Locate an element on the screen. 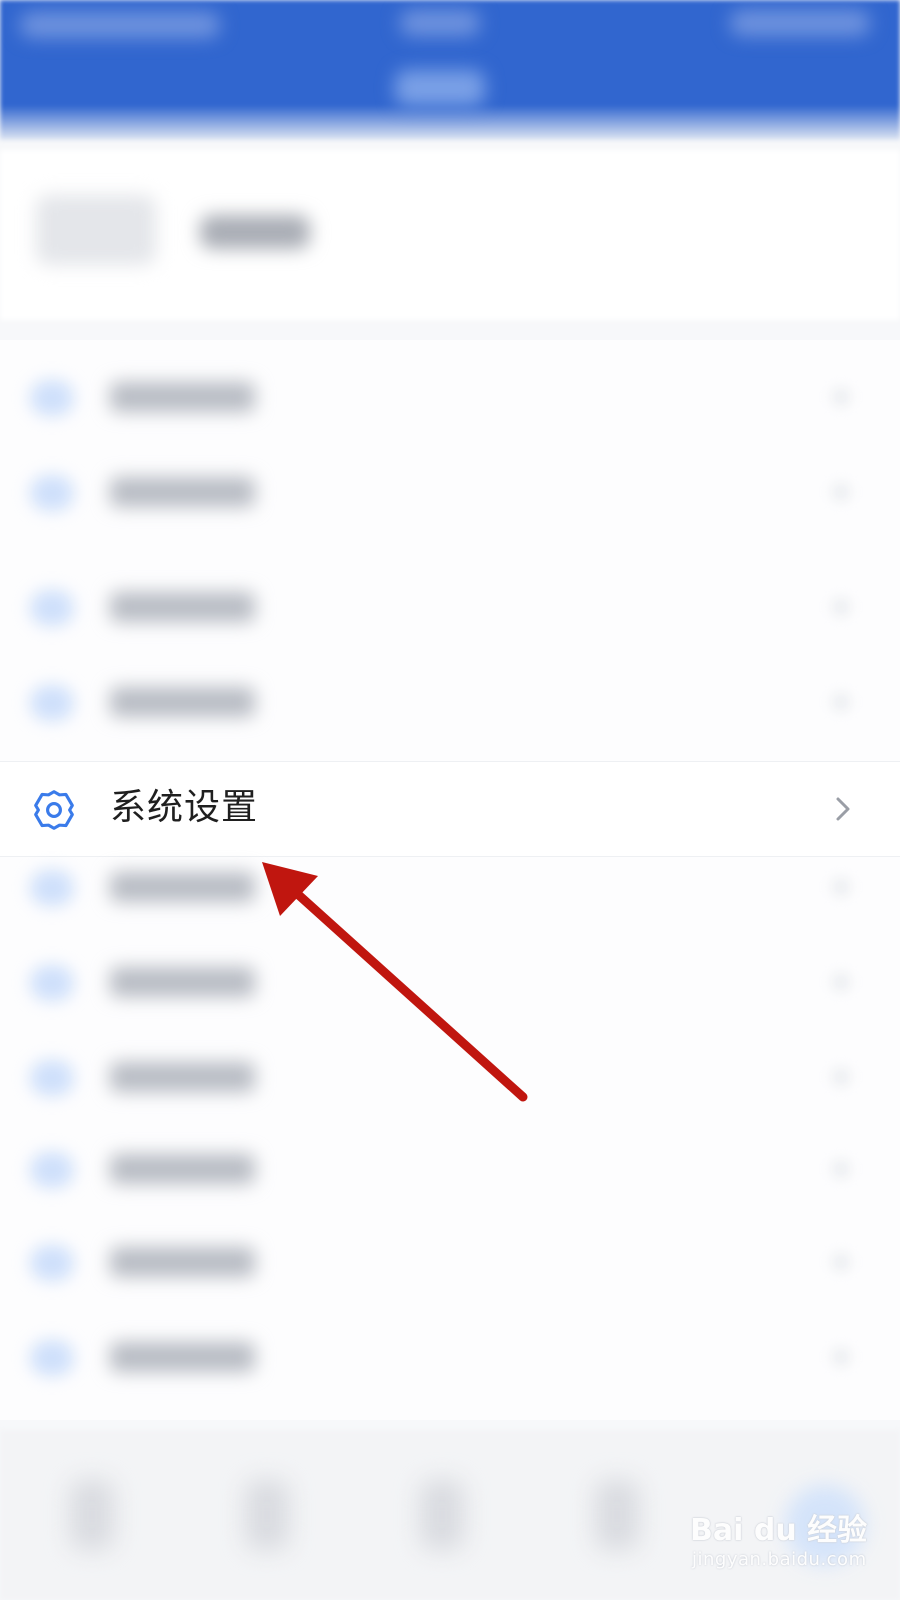 This screenshot has width=900, height=1600. header-blur-center is located at coordinates (440, 23).